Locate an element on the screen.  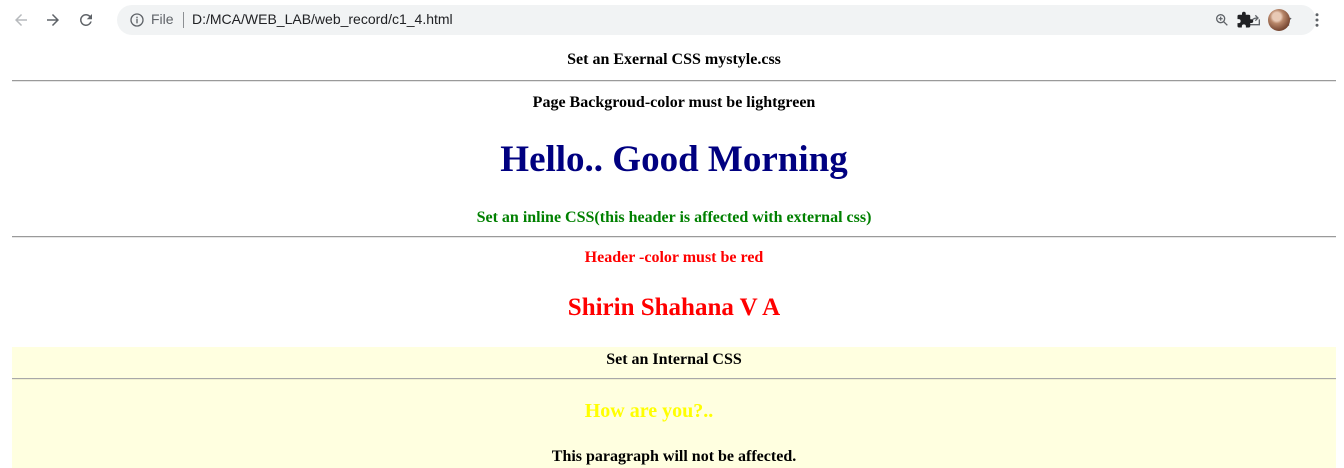
more-menu-icon is located at coordinates (1317, 20).